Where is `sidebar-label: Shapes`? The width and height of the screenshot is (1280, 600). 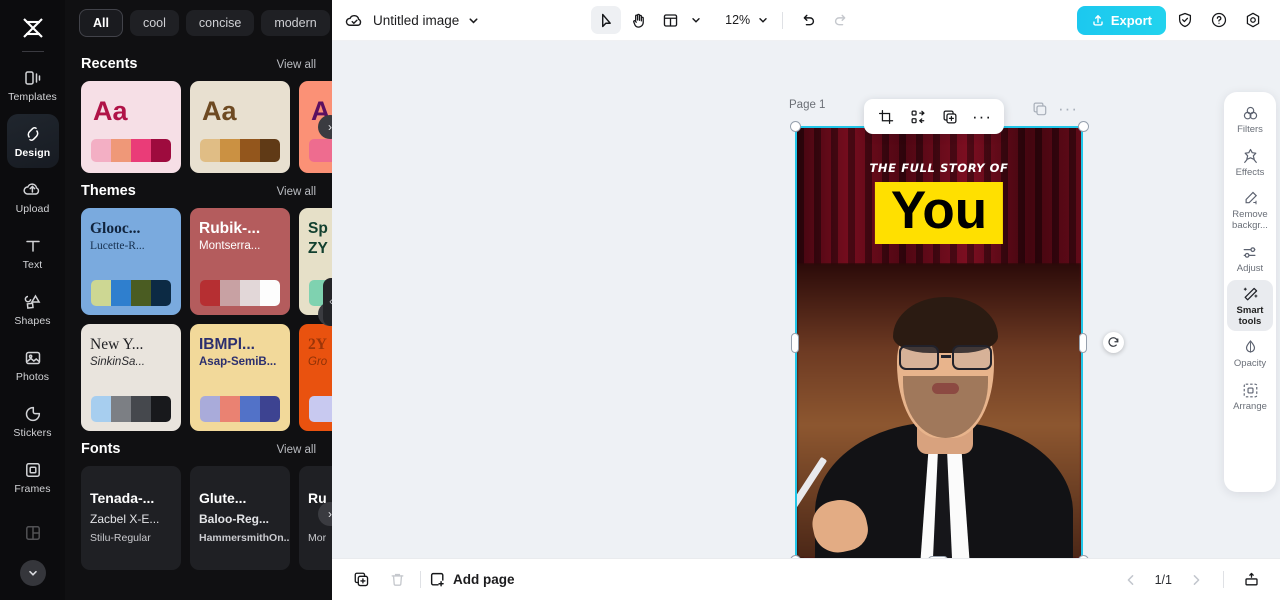
sidebar-label: Shapes is located at coordinates (32, 321).